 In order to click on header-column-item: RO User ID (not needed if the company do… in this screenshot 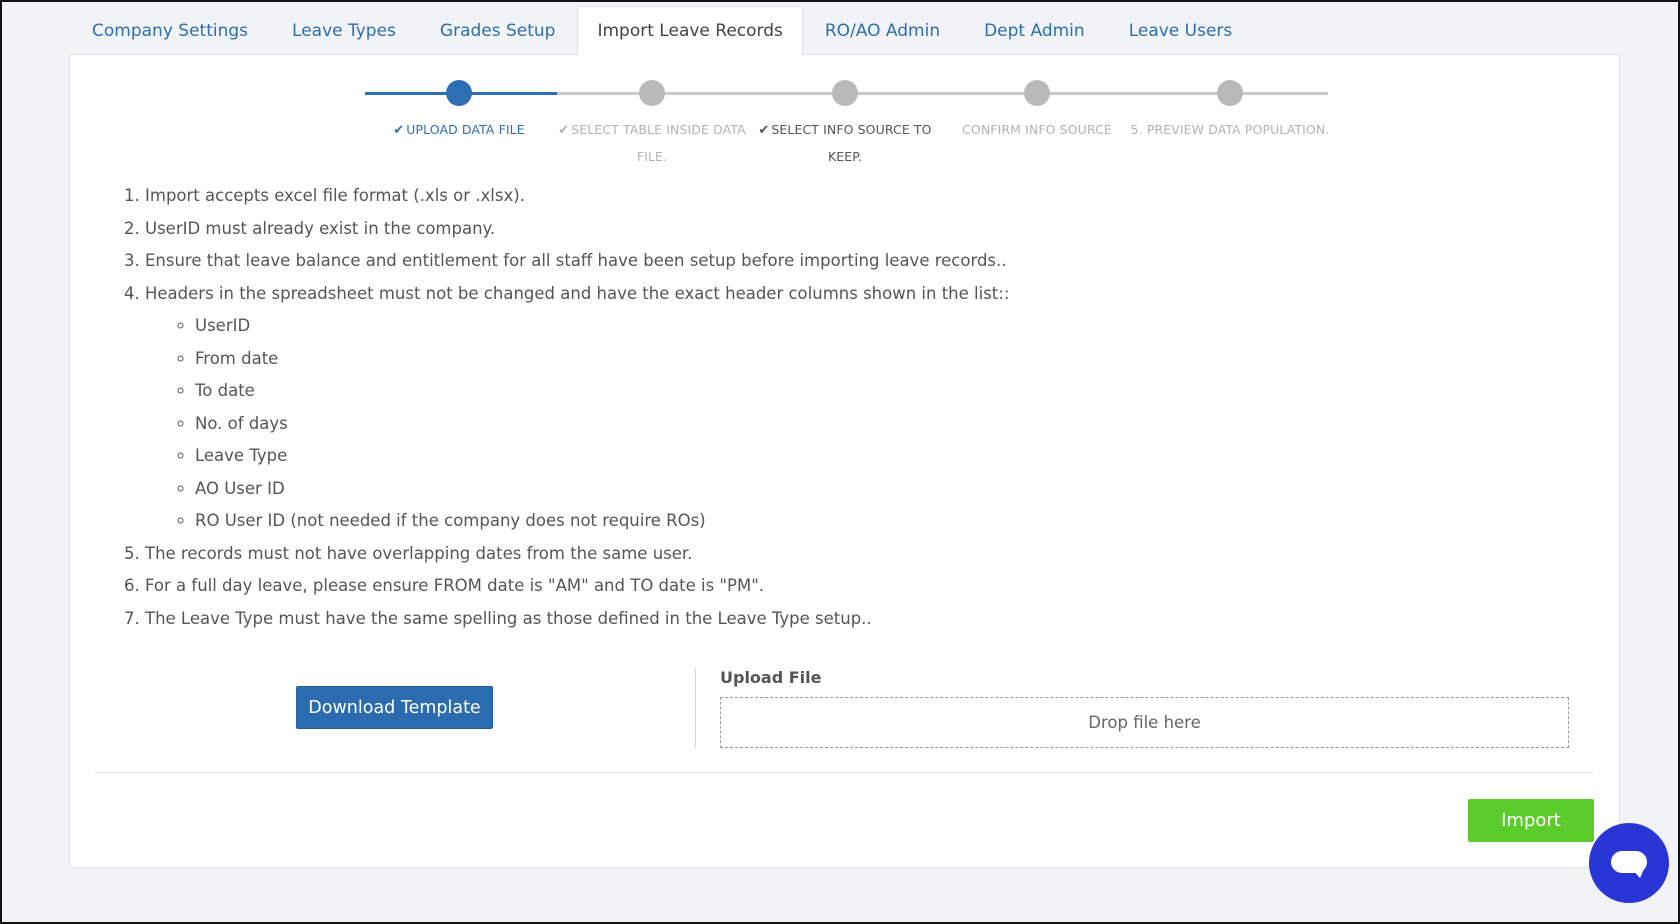, I will do `click(860, 521)`.